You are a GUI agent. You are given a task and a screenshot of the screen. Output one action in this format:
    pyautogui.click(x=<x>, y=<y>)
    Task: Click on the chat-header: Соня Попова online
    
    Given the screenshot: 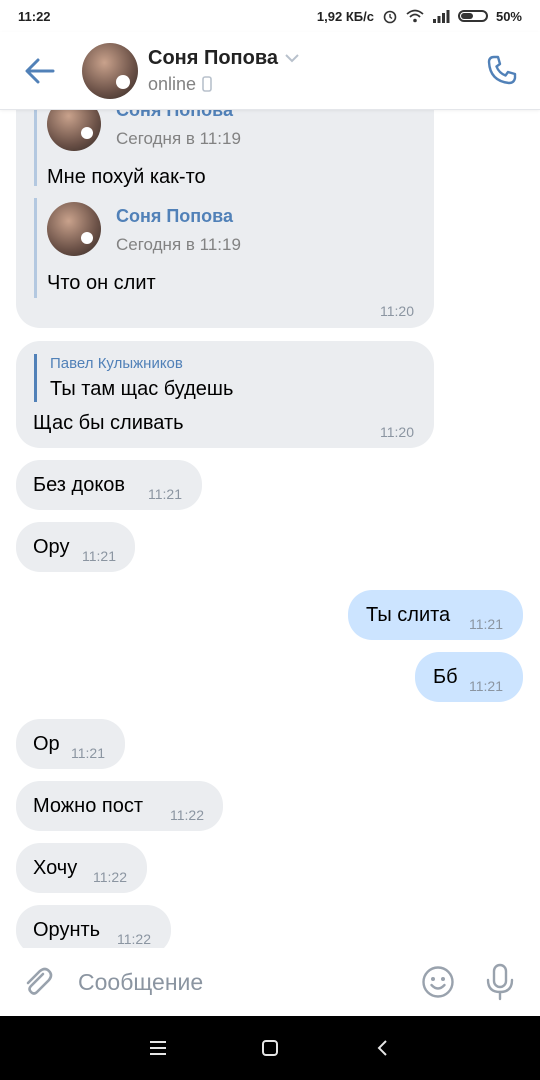 What is the action you would take?
    pyautogui.click(x=270, y=71)
    